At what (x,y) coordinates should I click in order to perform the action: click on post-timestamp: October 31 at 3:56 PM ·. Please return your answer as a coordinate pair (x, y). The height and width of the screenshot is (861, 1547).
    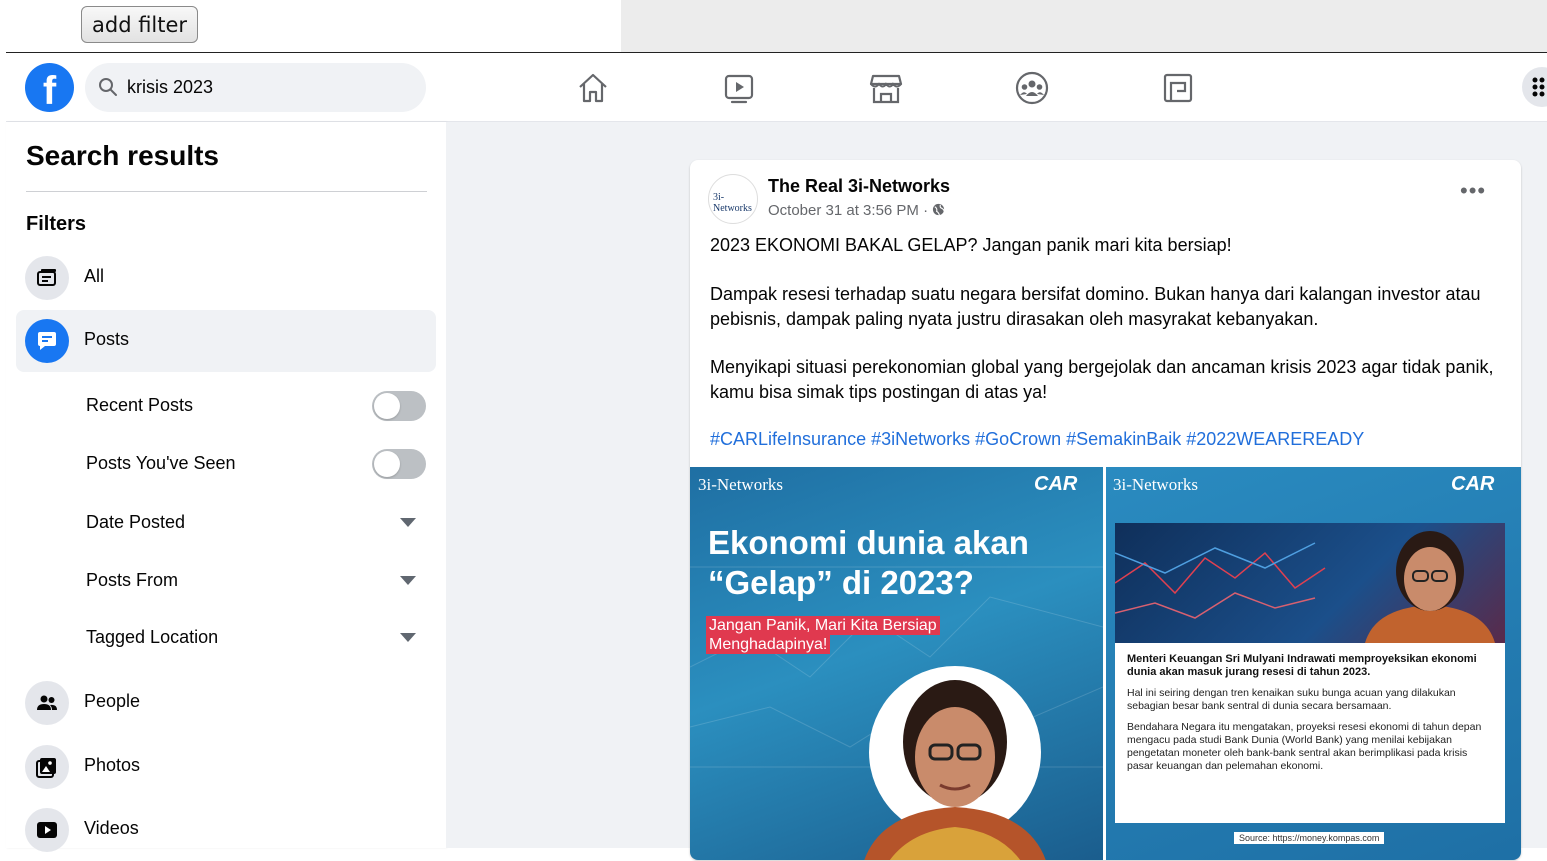
    Looking at the image, I should click on (856, 210).